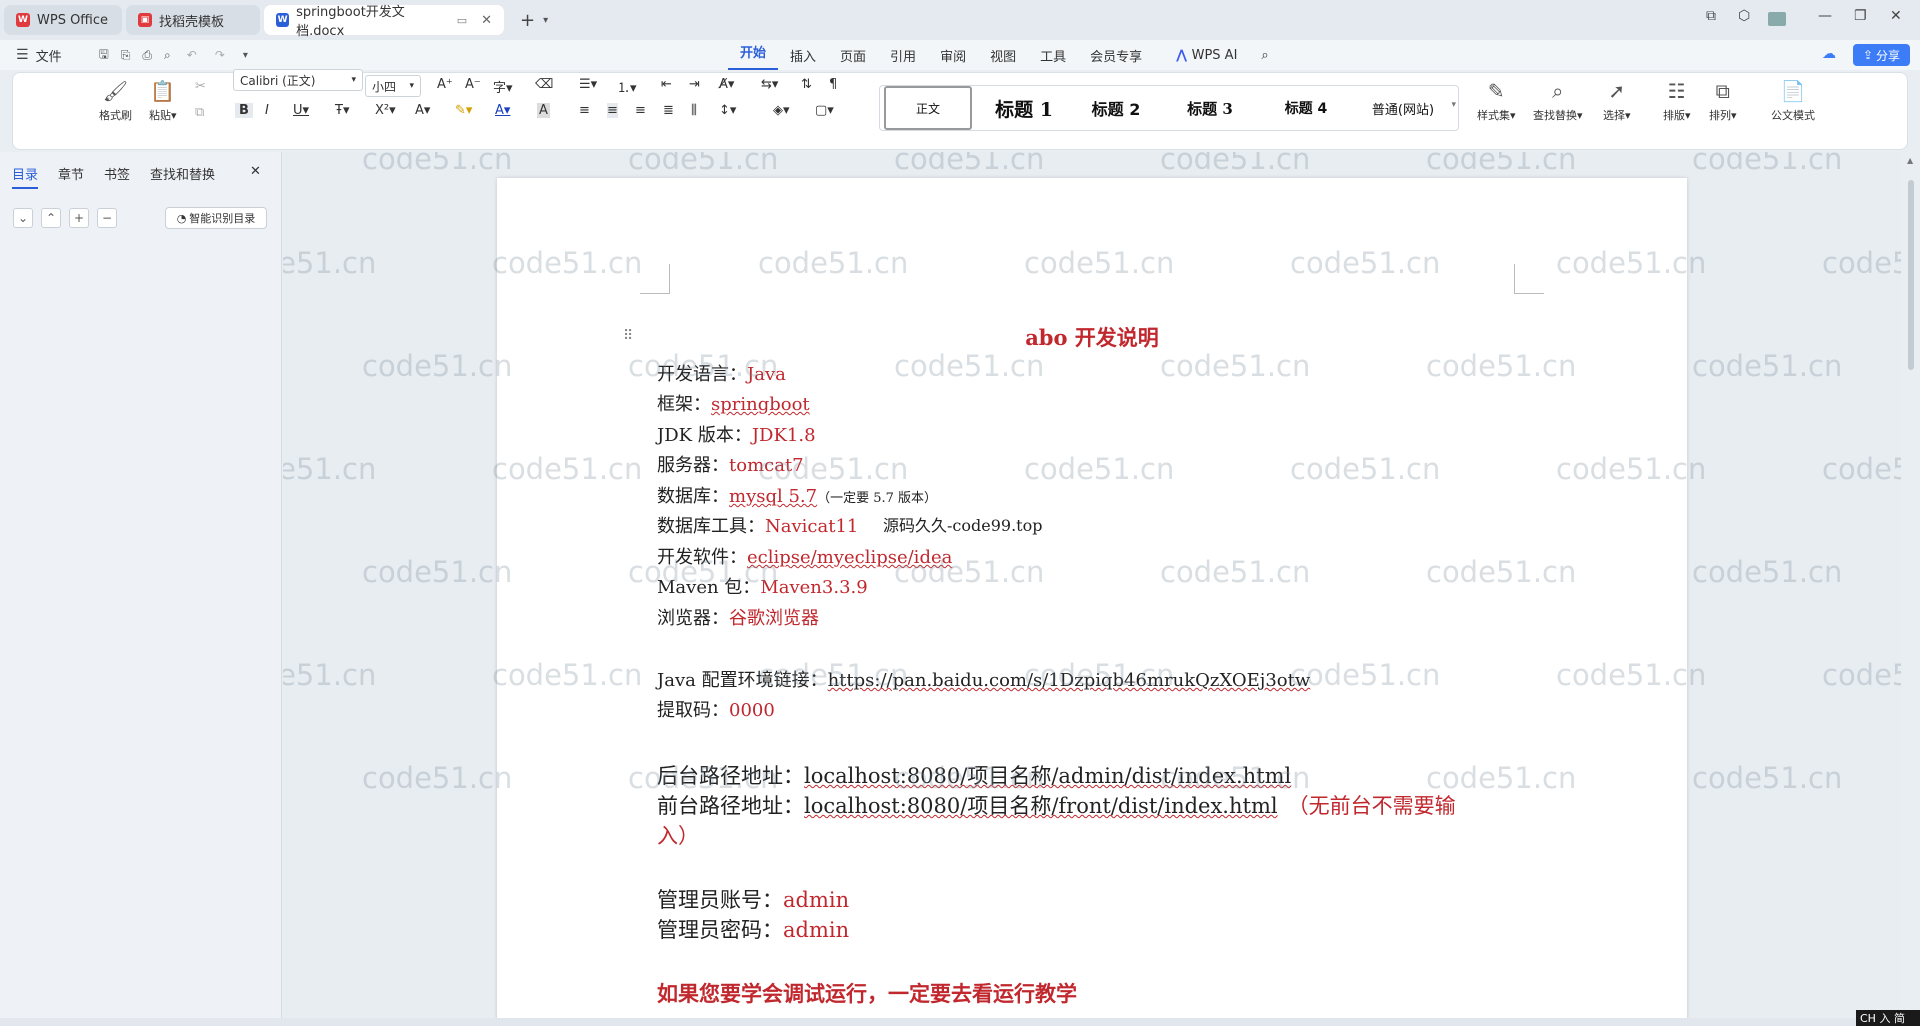  I want to click on expand-icon: ⌃, so click(51, 218).